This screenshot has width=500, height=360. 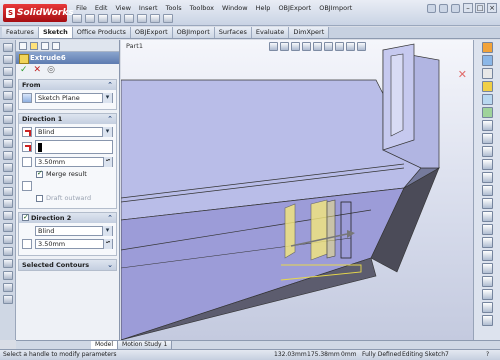 I want to click on reverse-direction-icon, so click(x=27, y=132).